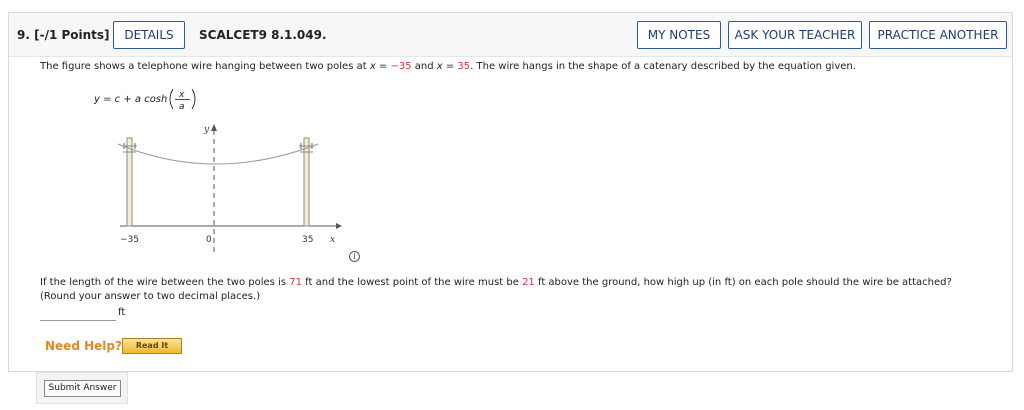  I want to click on details-button: DETAILS, so click(149, 35).